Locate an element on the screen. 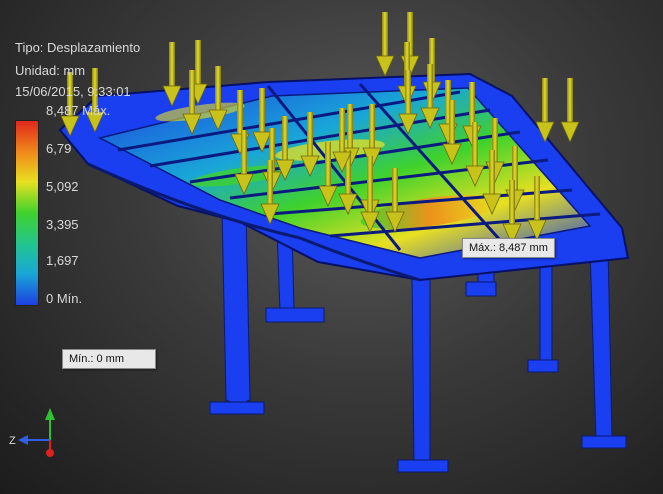 Image resolution: width=663 pixels, height=494 pixels. legend-tick: 3,395 is located at coordinates (62, 224).